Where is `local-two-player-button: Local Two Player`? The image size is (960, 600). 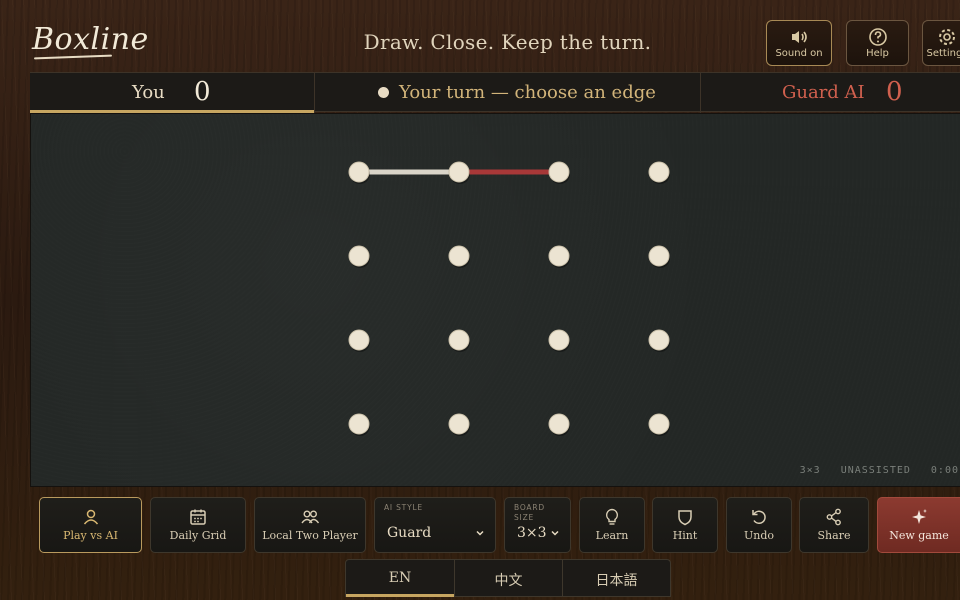
local-two-player-button: Local Two Player is located at coordinates (310, 525).